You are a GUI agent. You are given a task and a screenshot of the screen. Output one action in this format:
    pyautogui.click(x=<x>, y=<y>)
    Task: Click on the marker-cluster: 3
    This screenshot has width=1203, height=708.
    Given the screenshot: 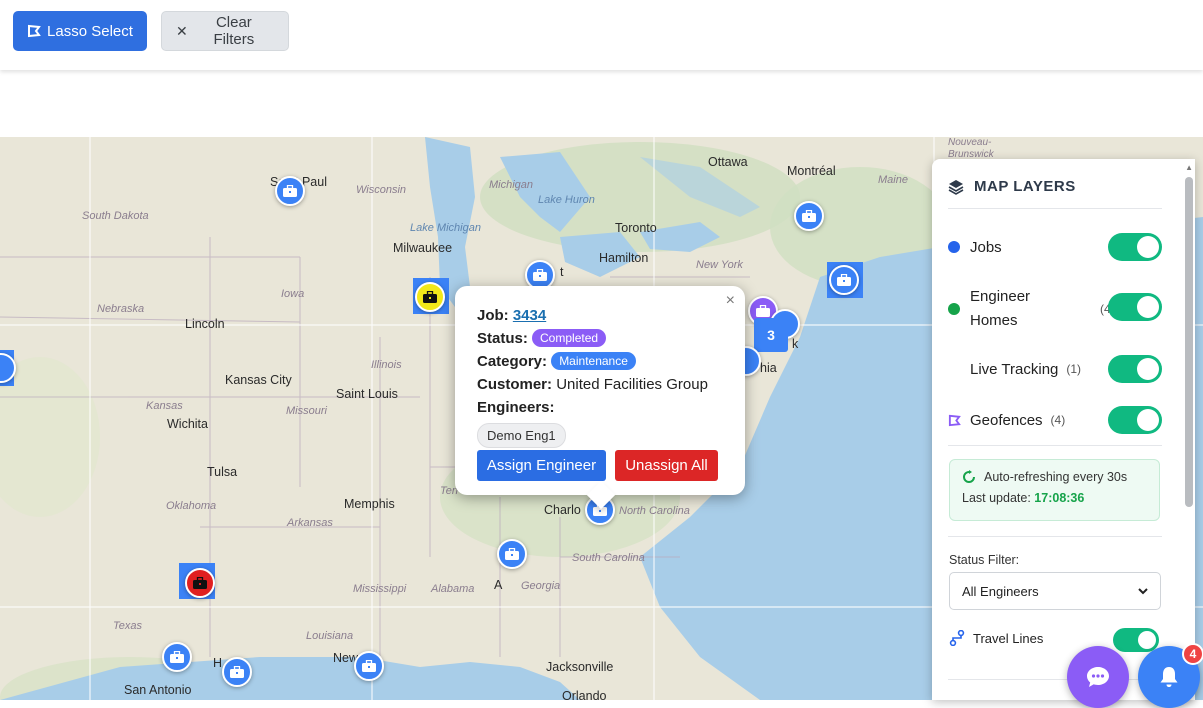 What is the action you would take?
    pyautogui.click(x=771, y=335)
    